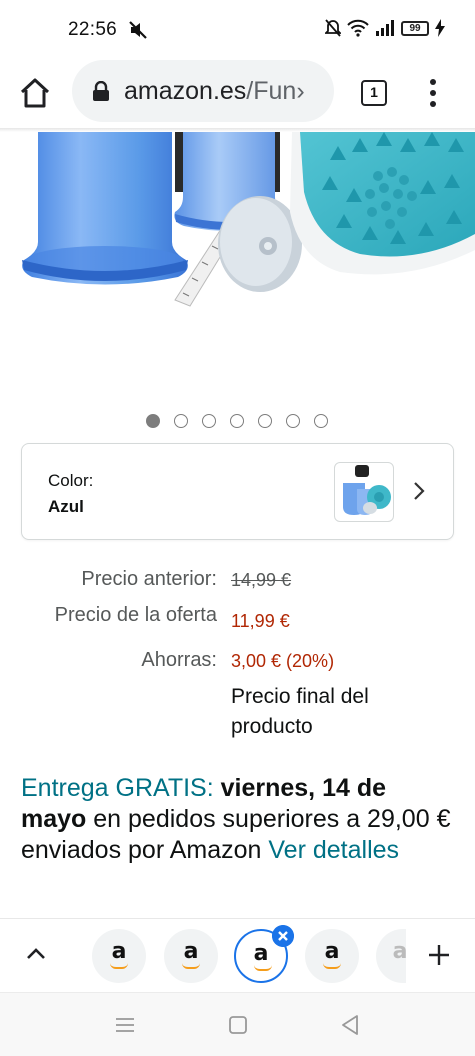  I want to click on add-tab-icon, so click(439, 955).